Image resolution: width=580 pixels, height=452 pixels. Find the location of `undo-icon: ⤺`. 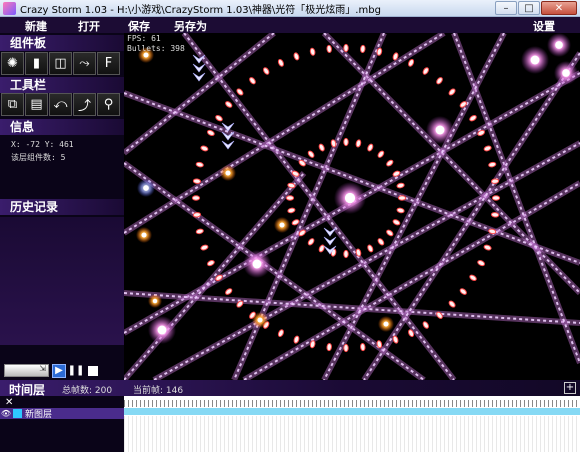

undo-icon: ⤺ is located at coordinates (60, 104).